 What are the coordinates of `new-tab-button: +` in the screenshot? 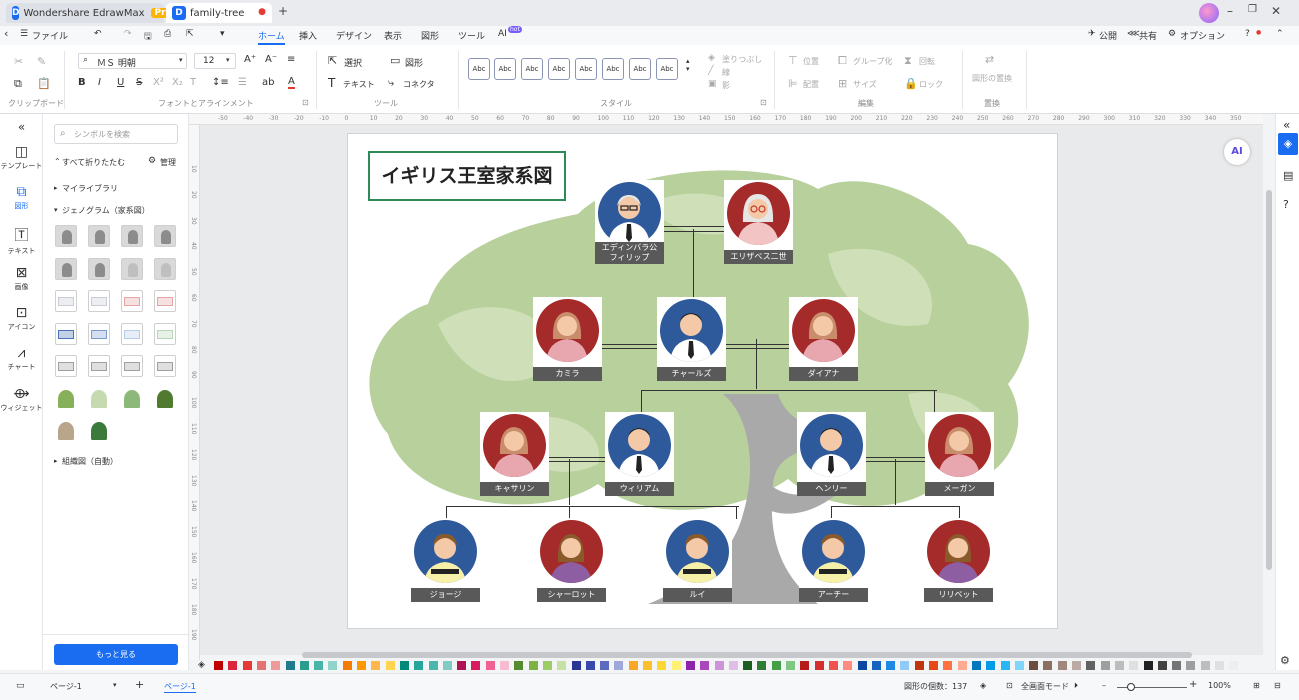 It's located at (283, 11).